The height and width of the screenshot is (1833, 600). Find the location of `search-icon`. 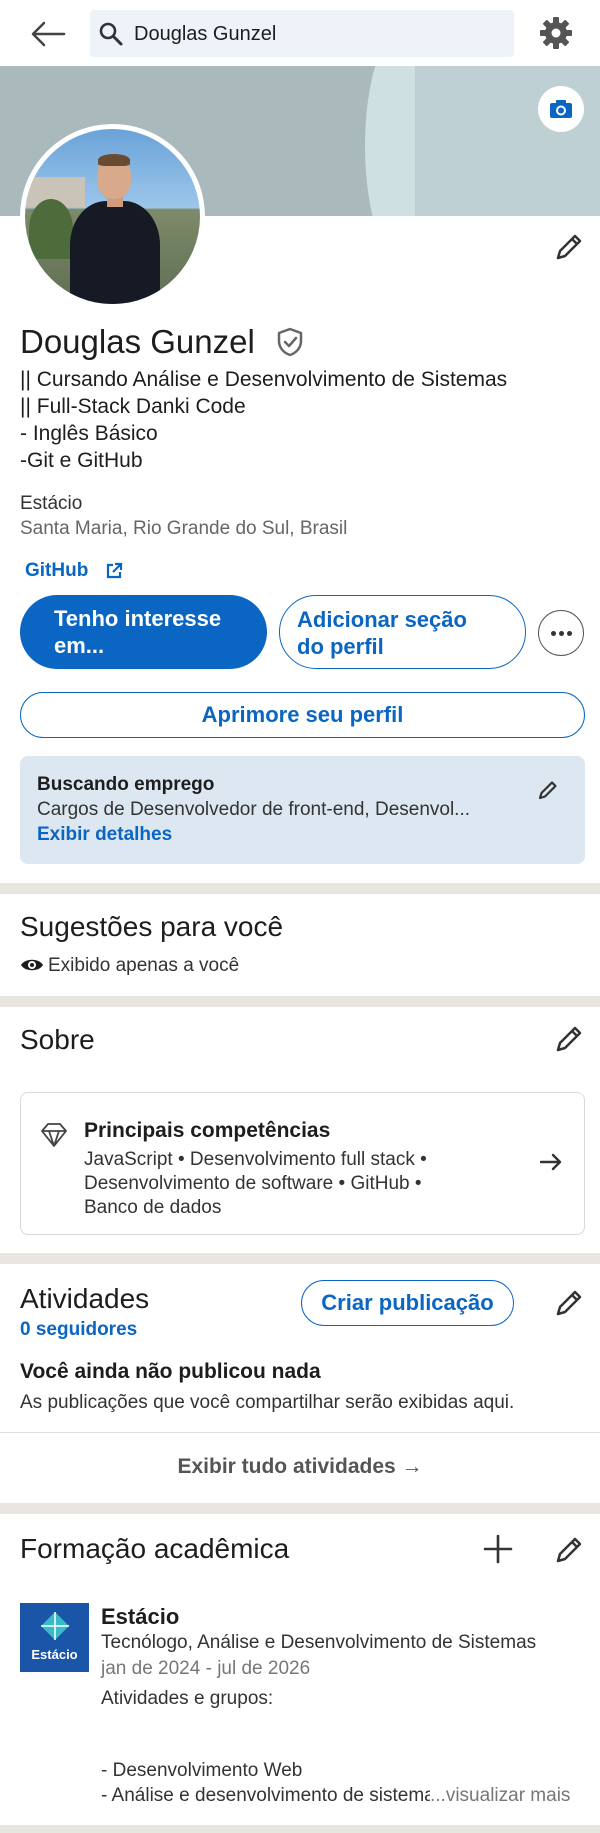

search-icon is located at coordinates (111, 34).